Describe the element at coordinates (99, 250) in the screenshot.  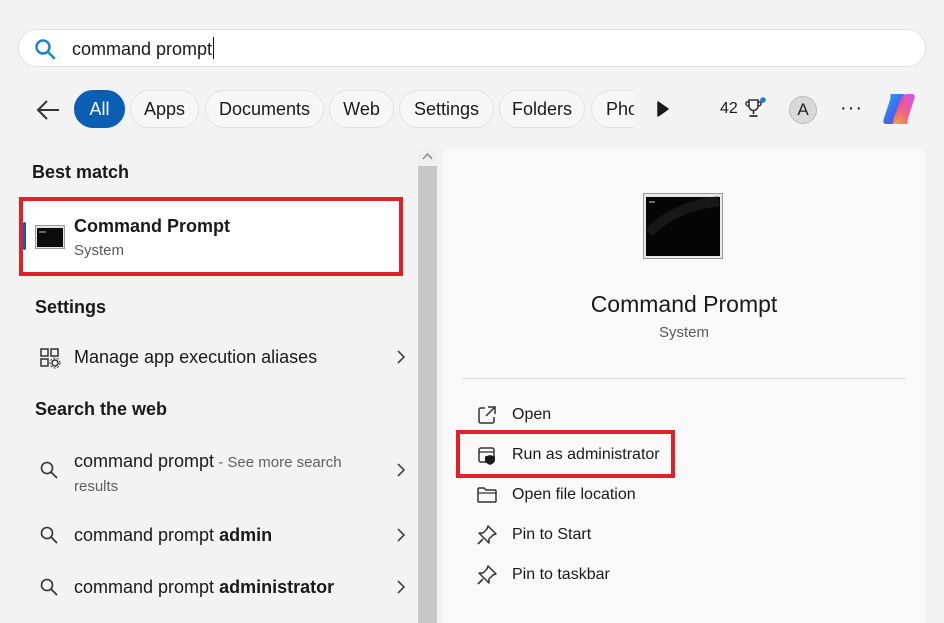
I see `best-match-subtitle: System` at that location.